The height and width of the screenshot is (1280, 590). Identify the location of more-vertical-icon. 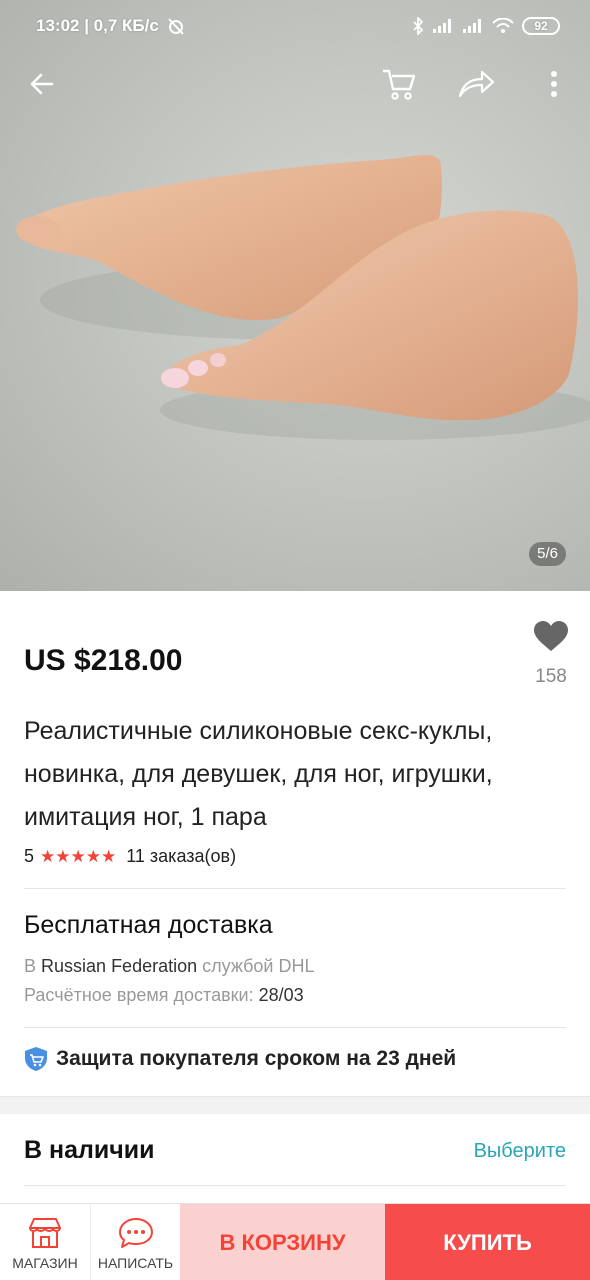
(554, 84).